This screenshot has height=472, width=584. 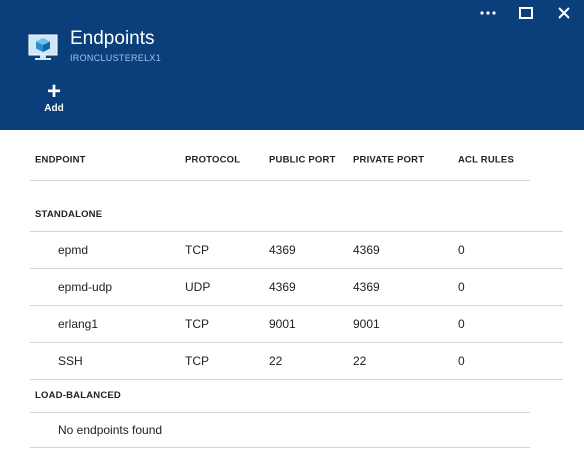 What do you see at coordinates (73, 250) in the screenshot?
I see `endpoint-name: epmd` at bounding box center [73, 250].